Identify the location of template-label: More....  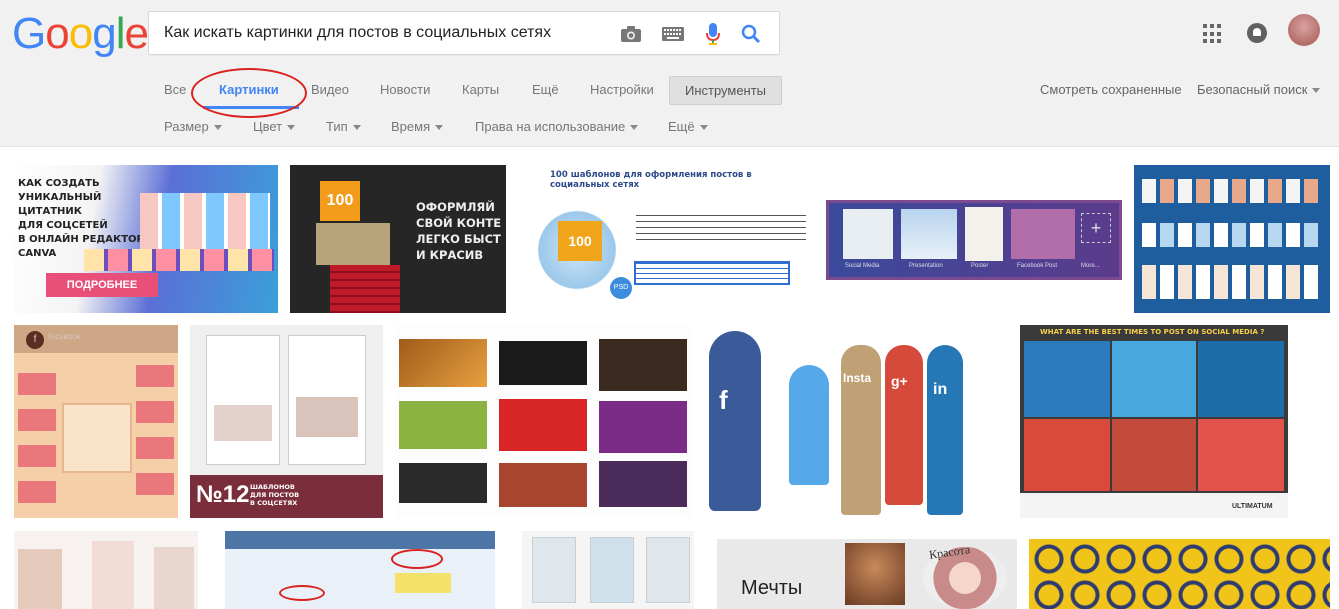
(1090, 266).